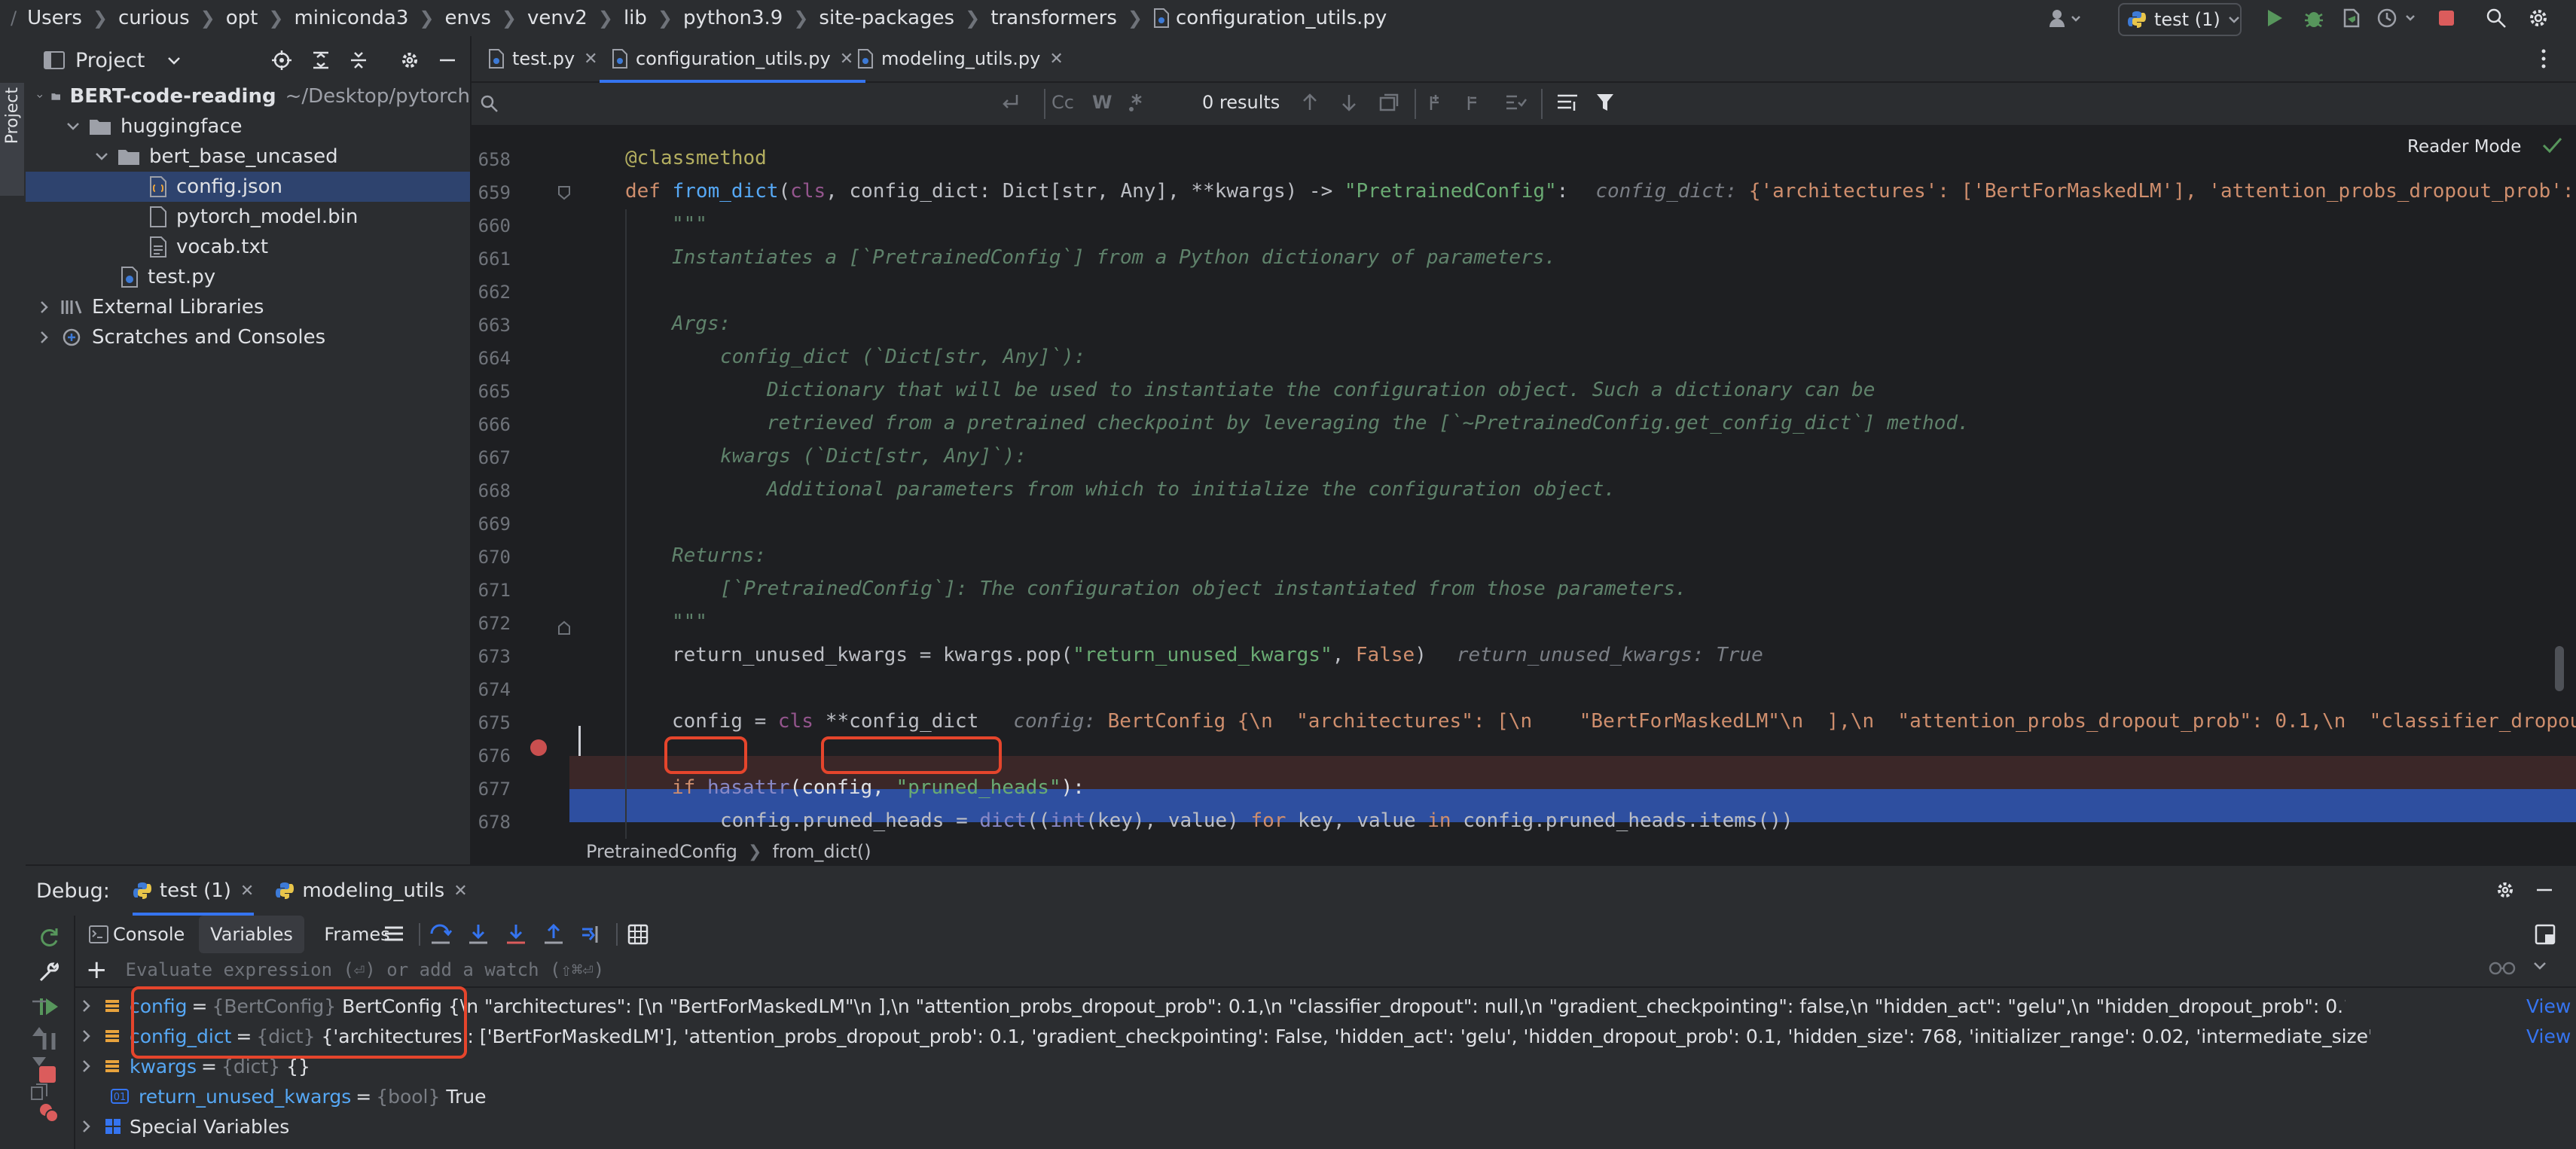 The image size is (2576, 1149). What do you see at coordinates (2496, 18) in the screenshot?
I see `search-icon` at bounding box center [2496, 18].